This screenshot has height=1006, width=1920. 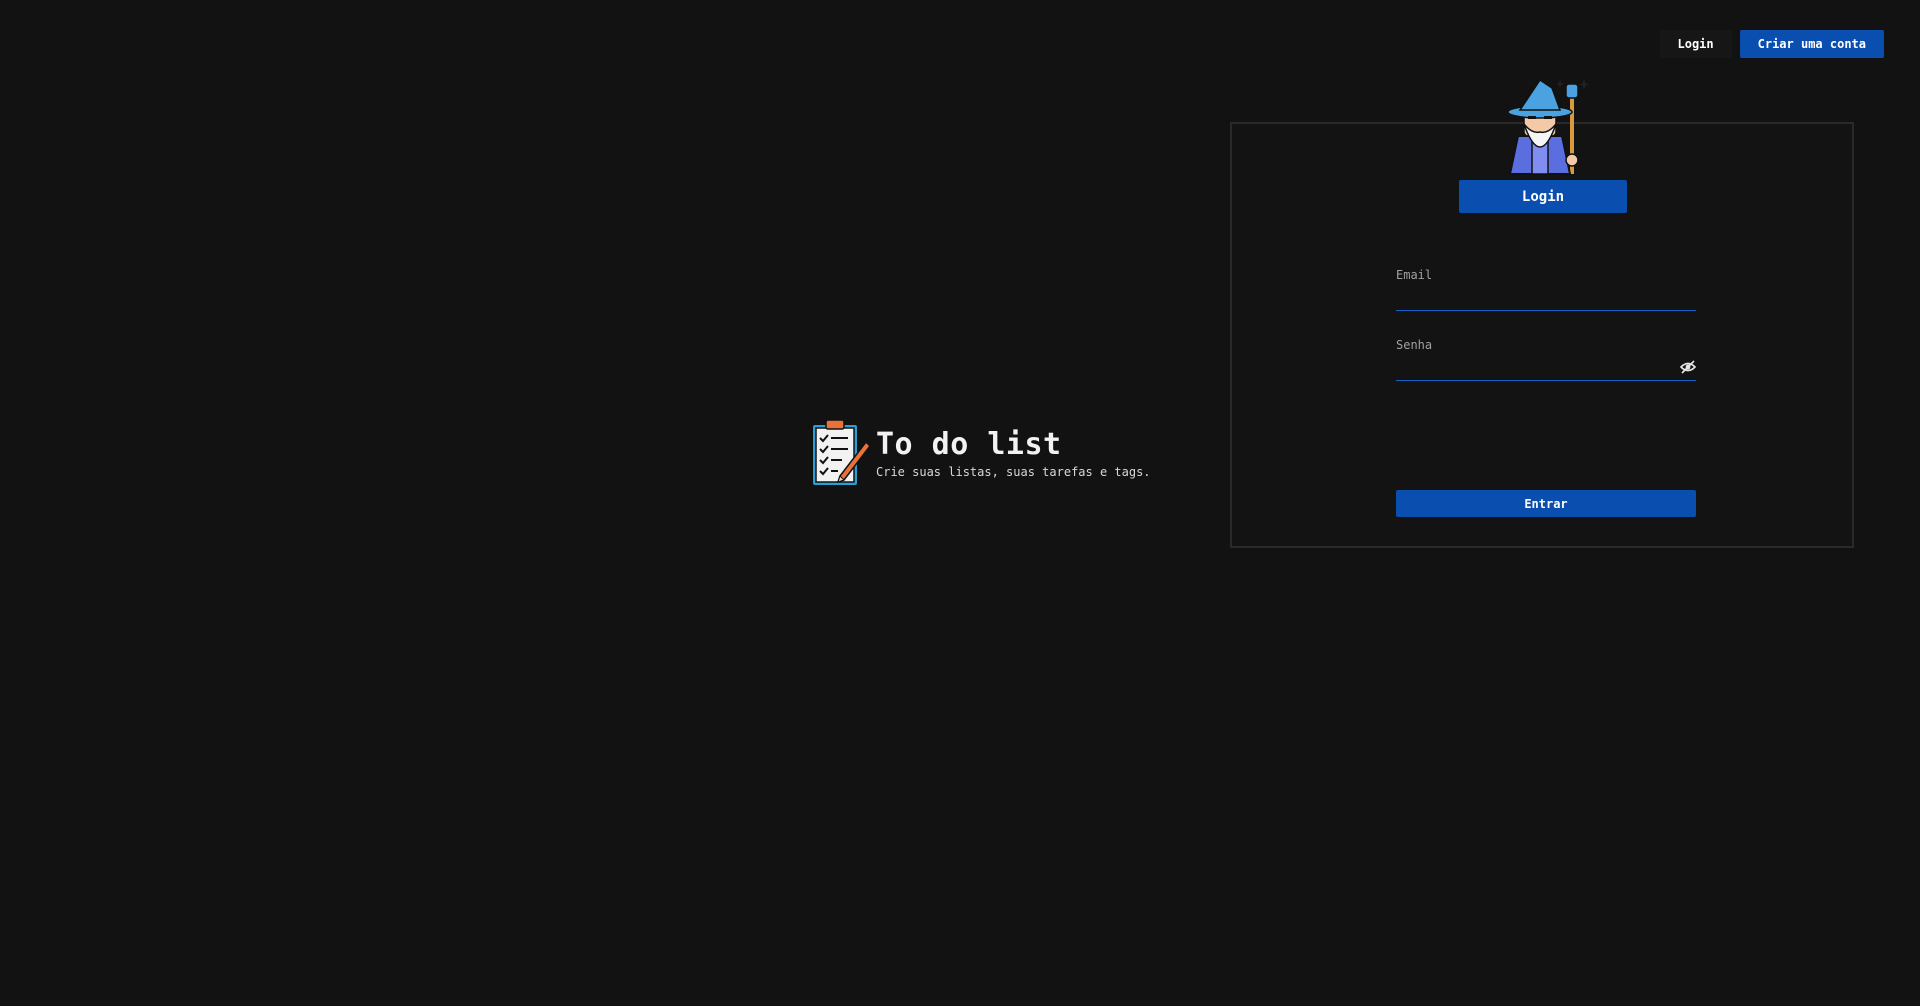 What do you see at coordinates (1543, 196) in the screenshot?
I see `login-card-title: Login` at bounding box center [1543, 196].